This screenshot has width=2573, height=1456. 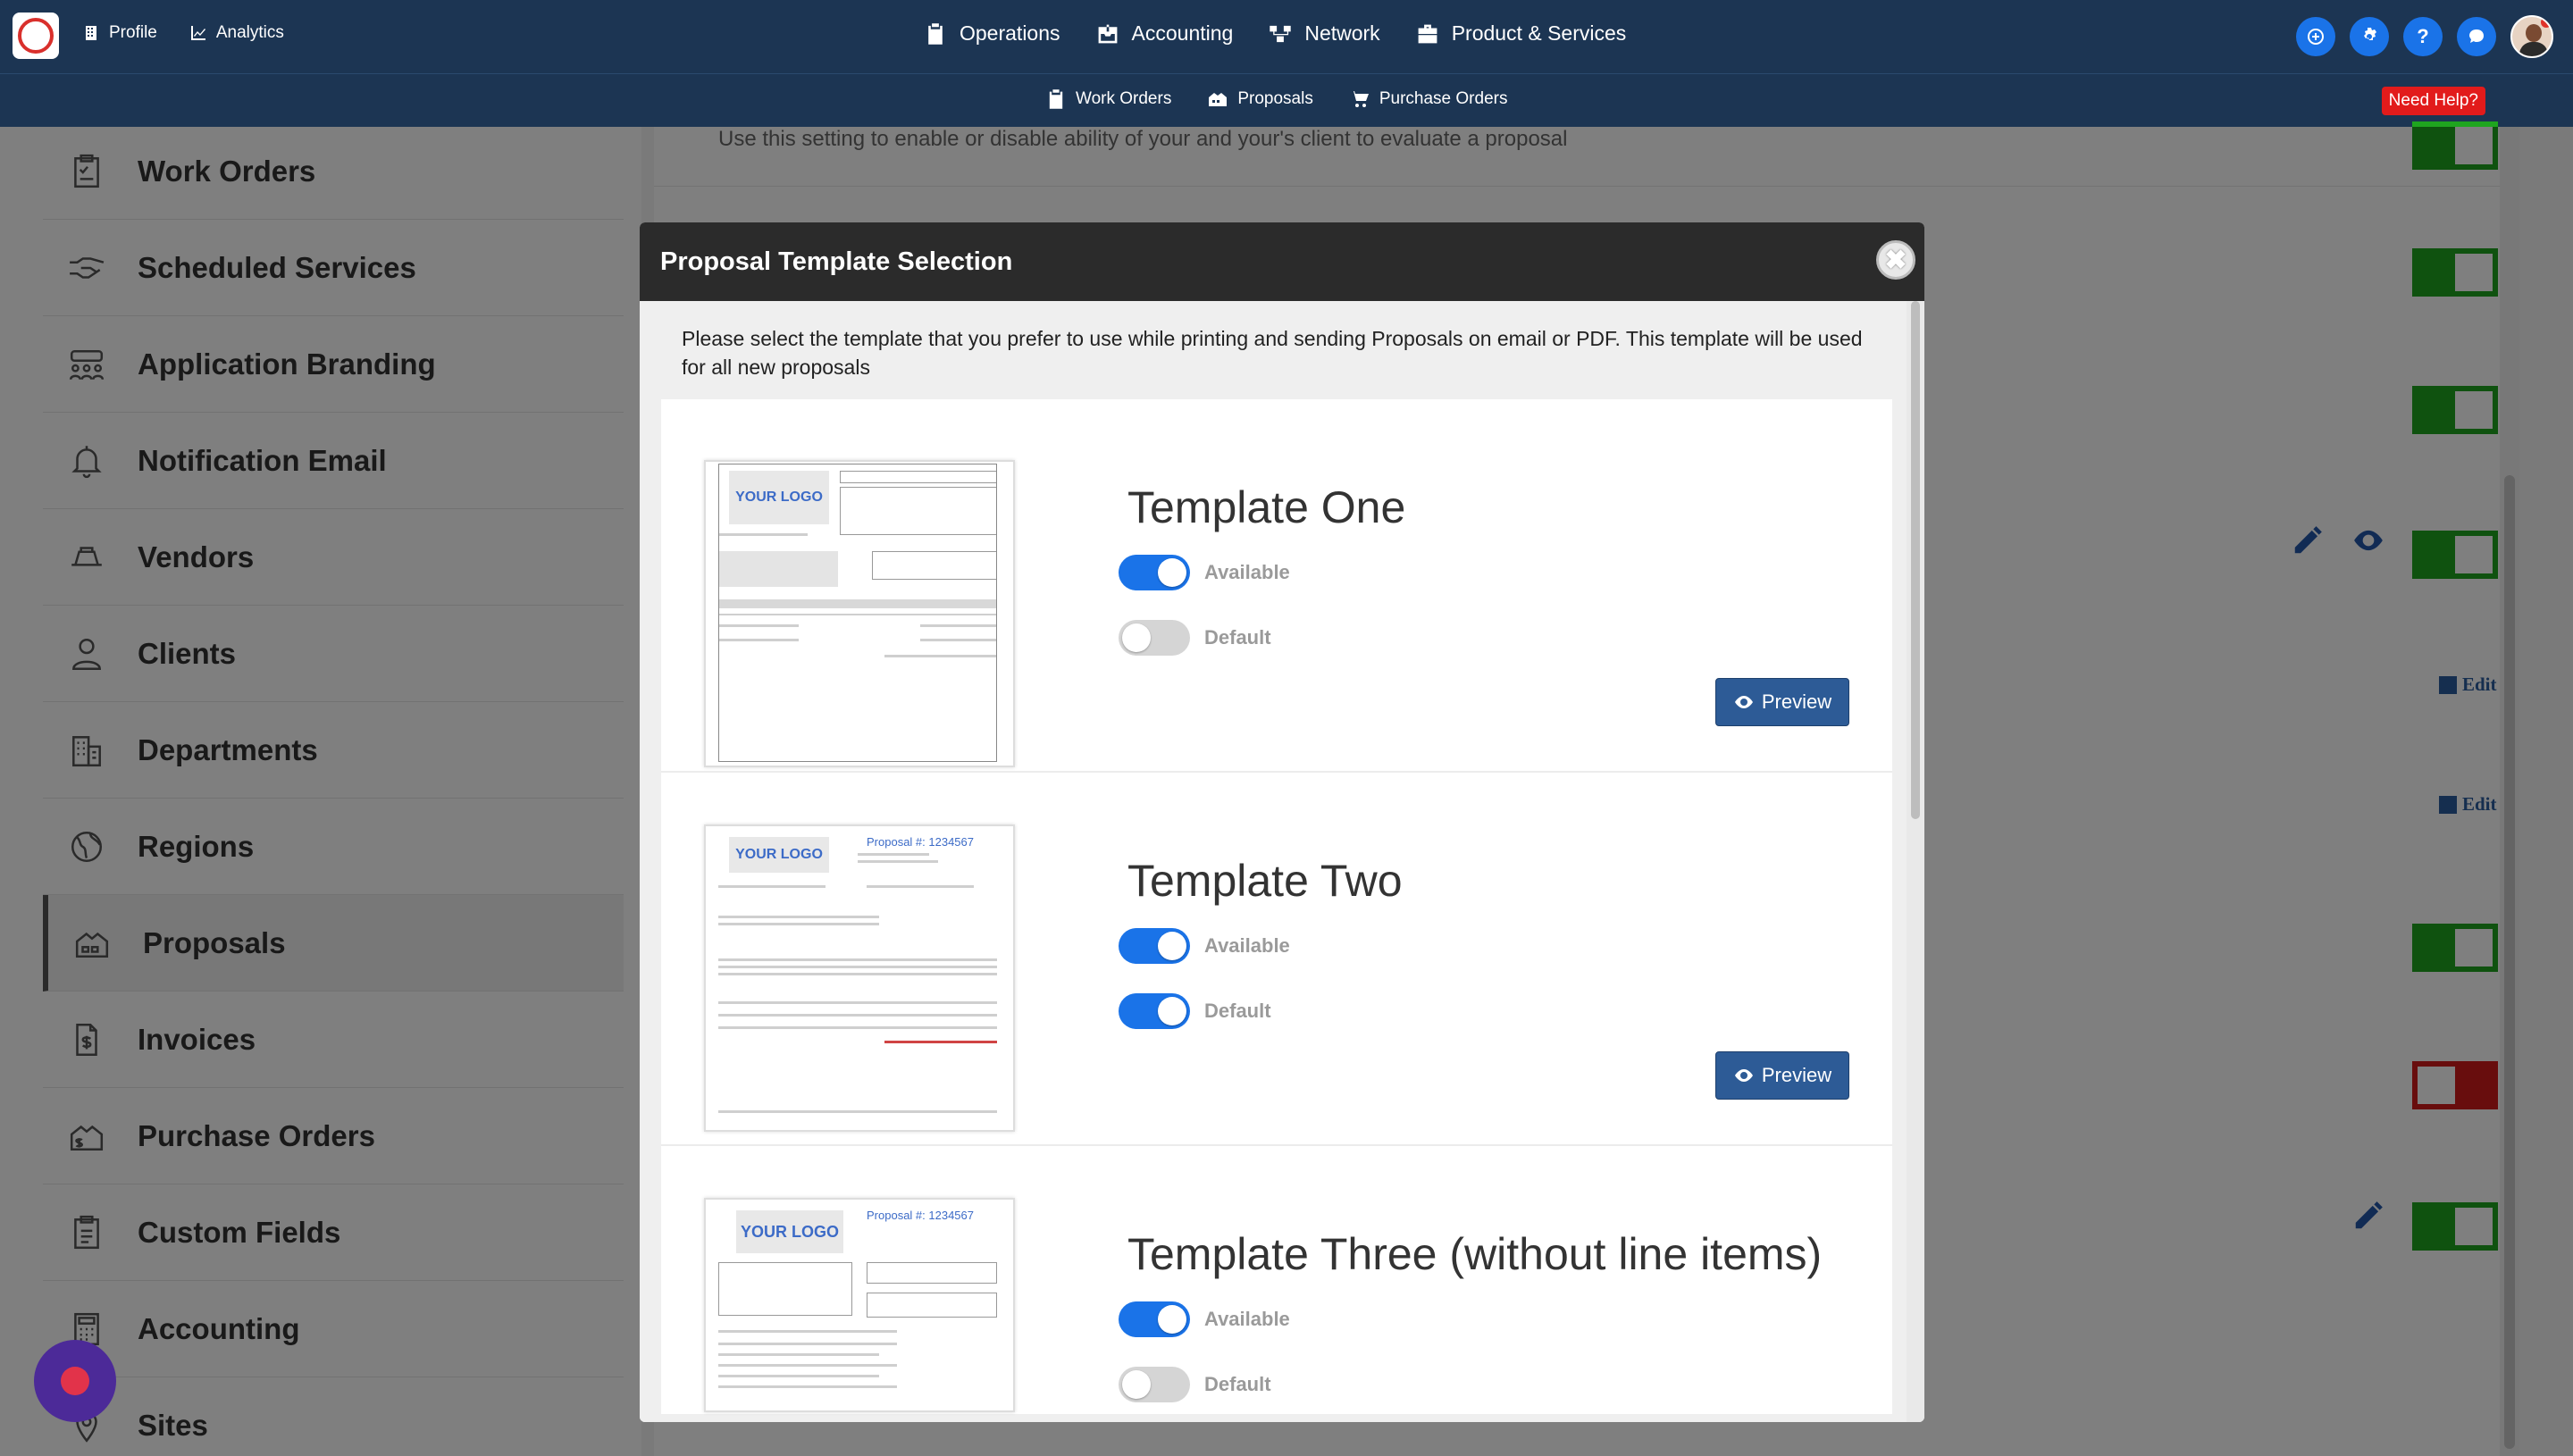 I want to click on template-thumbnail: YOUR LOGO, so click(x=859, y=613).